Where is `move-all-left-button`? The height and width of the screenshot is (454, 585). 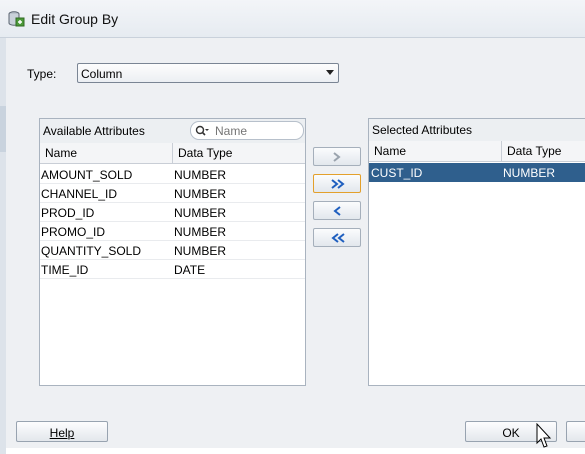
move-all-left-button is located at coordinates (337, 237).